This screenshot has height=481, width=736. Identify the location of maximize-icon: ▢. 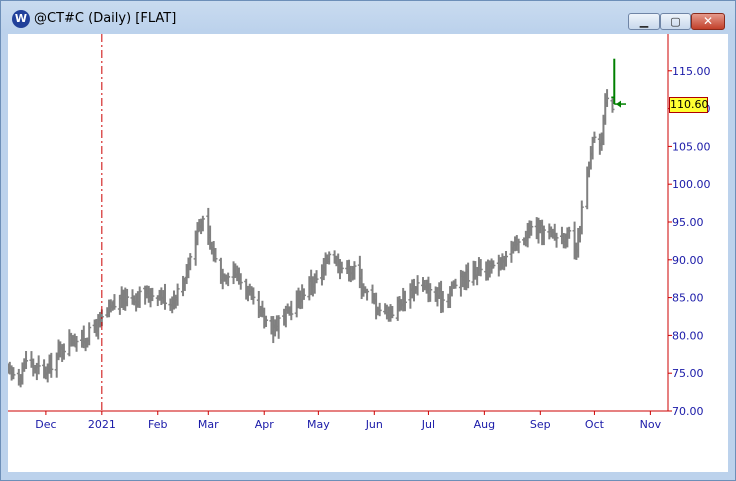
(675, 21).